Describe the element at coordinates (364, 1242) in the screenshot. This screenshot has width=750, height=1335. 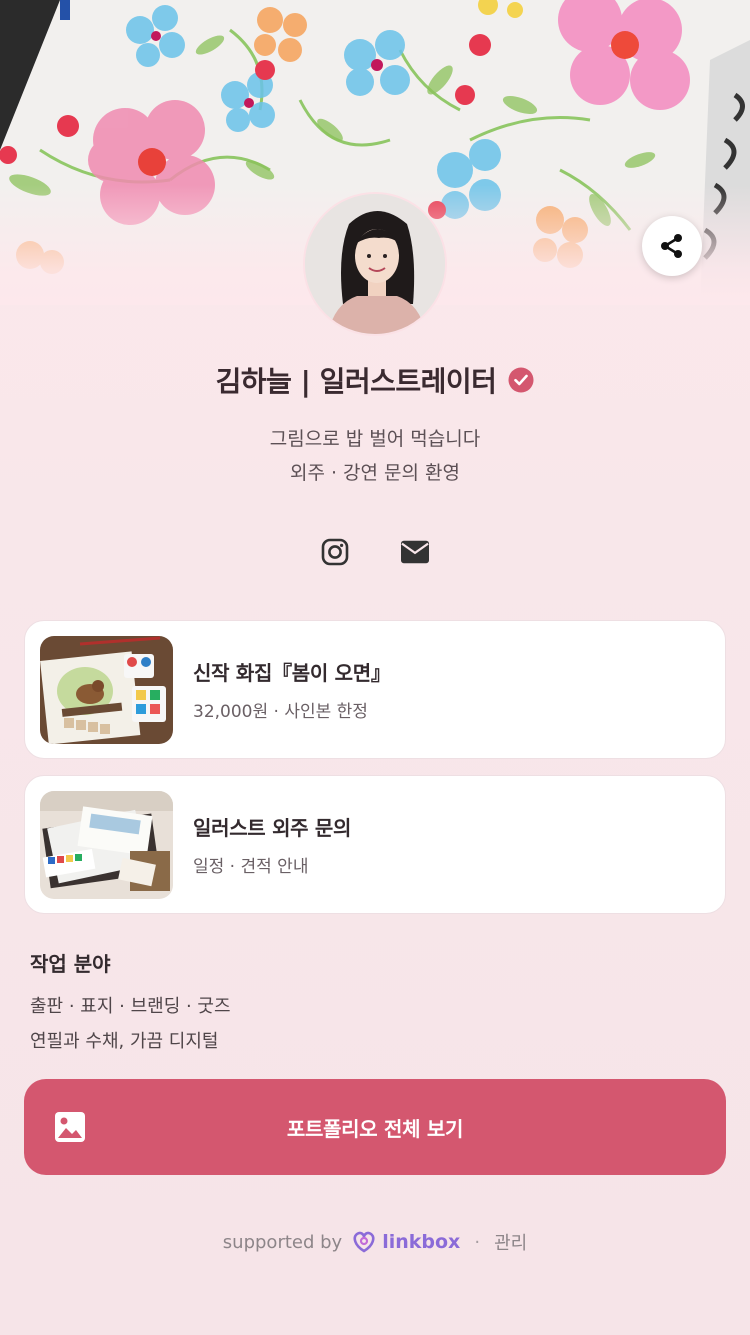
I see `linkbox-logo-icon` at that location.